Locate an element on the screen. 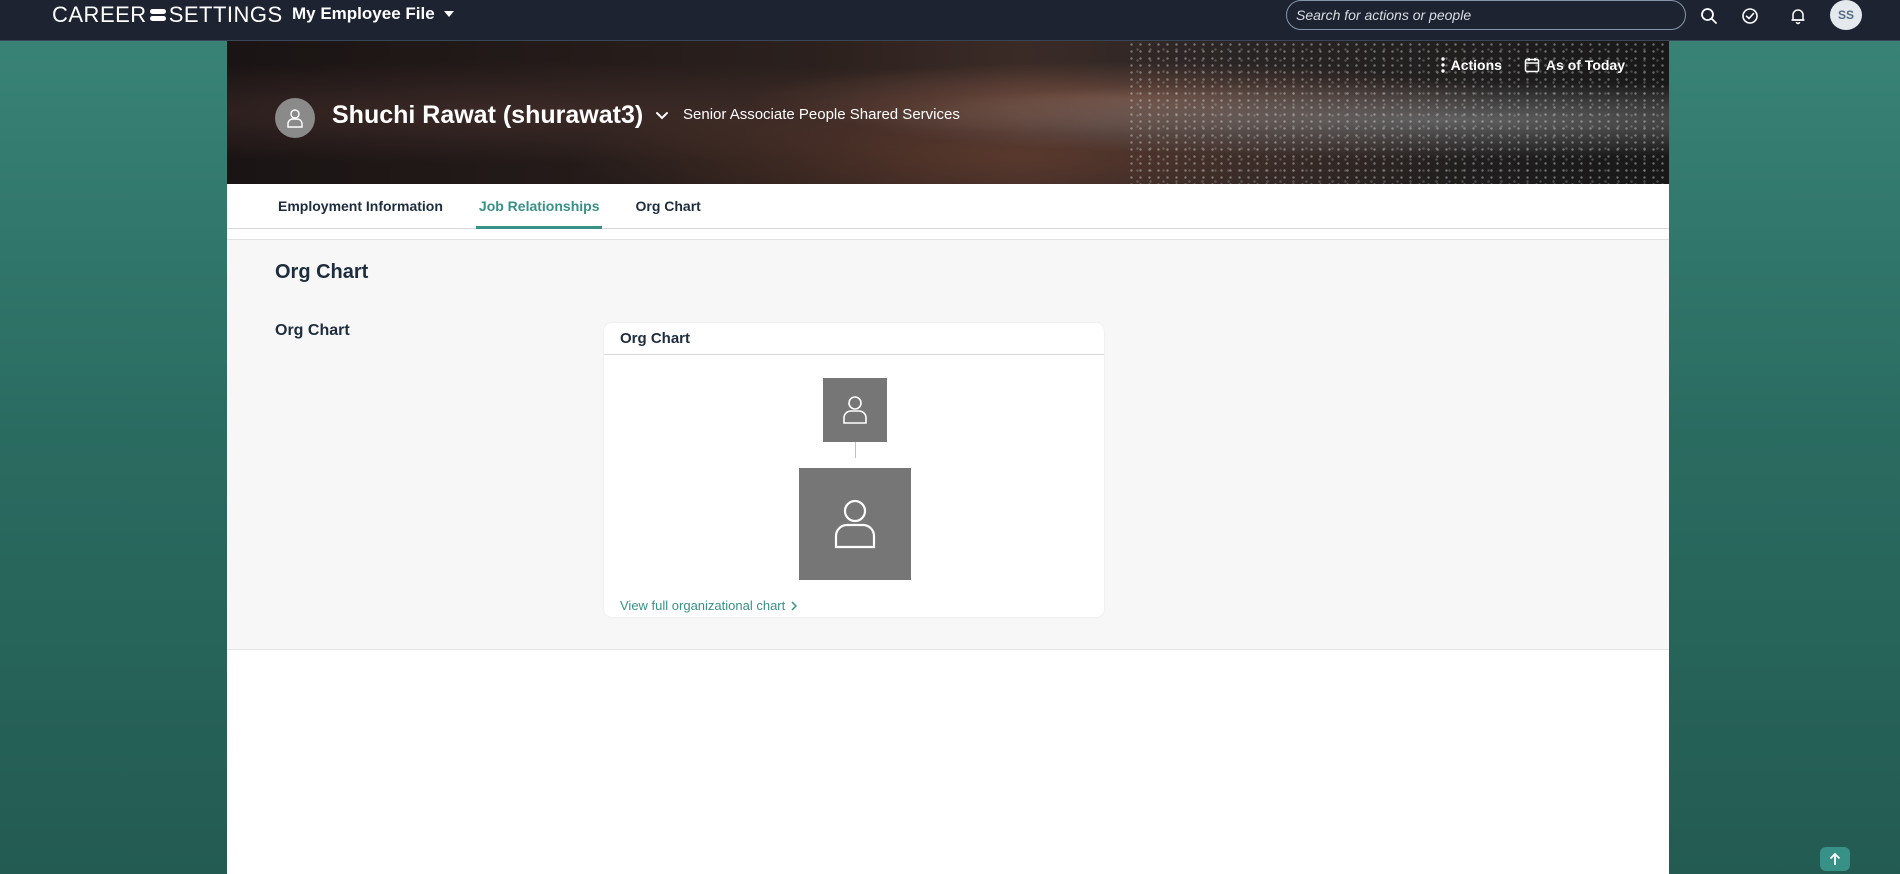 This screenshot has height=874, width=1900. logo-mark-icon is located at coordinates (157, 15).